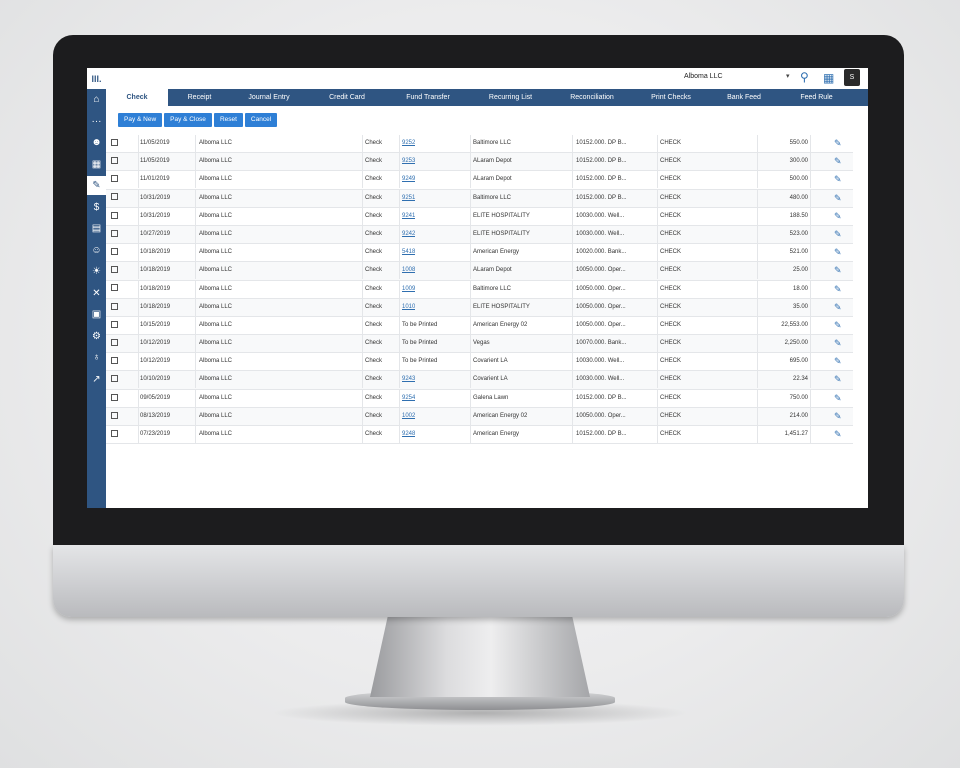  Describe the element at coordinates (96, 228) in the screenshot. I see `invoice-icon: ▤` at that location.